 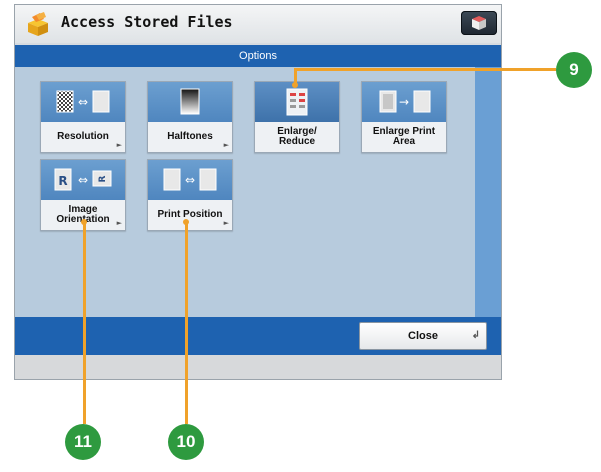 I want to click on callout-9-leader, so click(x=425, y=69).